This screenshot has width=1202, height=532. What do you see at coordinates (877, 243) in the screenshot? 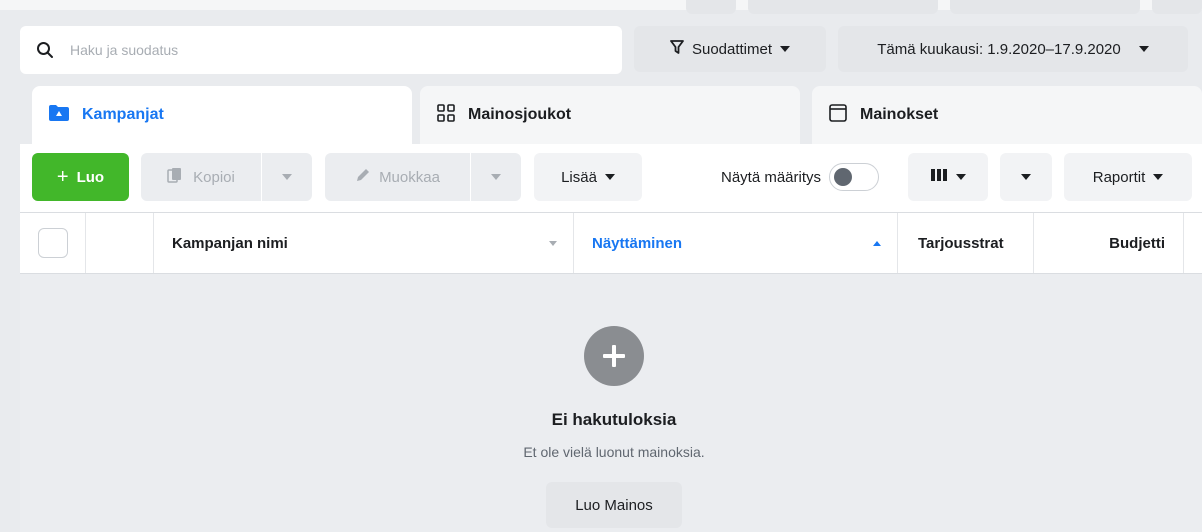
I see `sort-up-icon` at bounding box center [877, 243].